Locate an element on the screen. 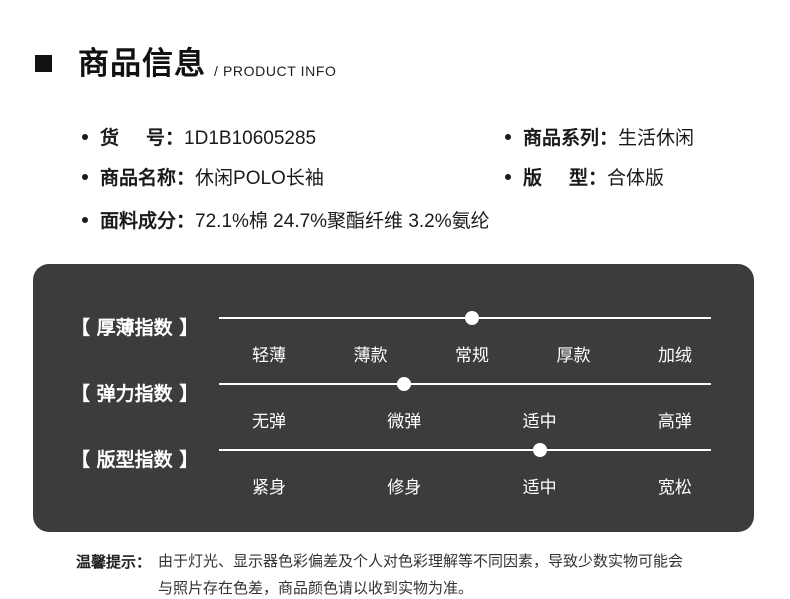 The height and width of the screenshot is (599, 790). index-option: 轻薄 is located at coordinates (269, 356).